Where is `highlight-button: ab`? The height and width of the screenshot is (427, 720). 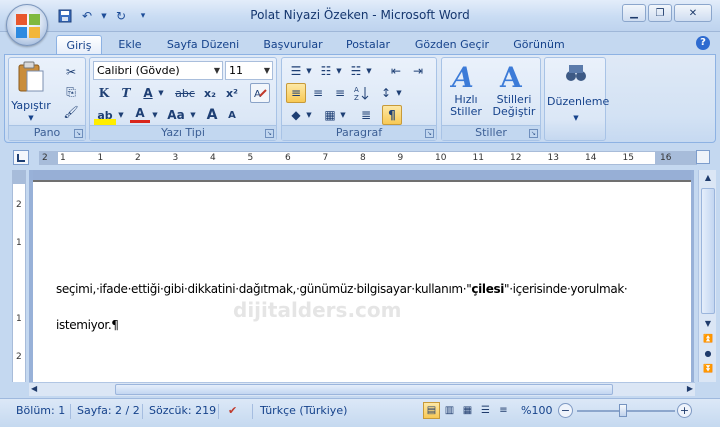
highlight-button: ab is located at coordinates (105, 115).